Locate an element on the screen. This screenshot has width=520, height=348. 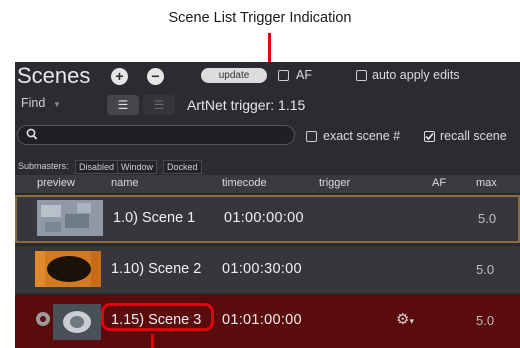
column-name: name is located at coordinates (125, 183).